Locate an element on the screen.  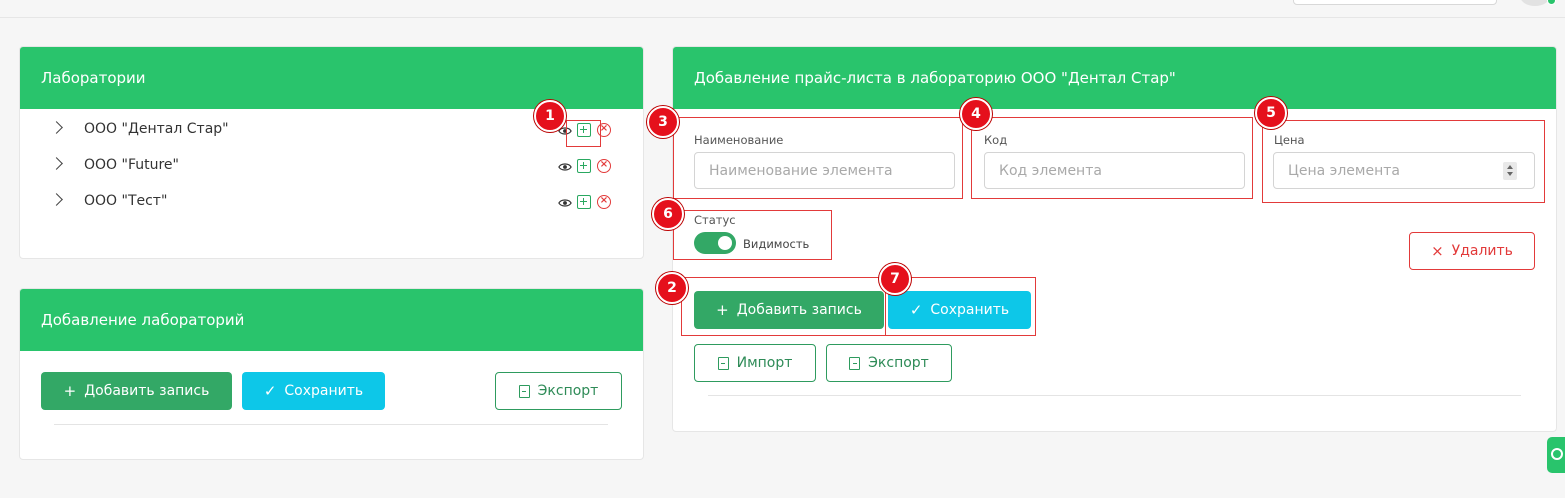
export-button: Экспорт is located at coordinates (558, 391).